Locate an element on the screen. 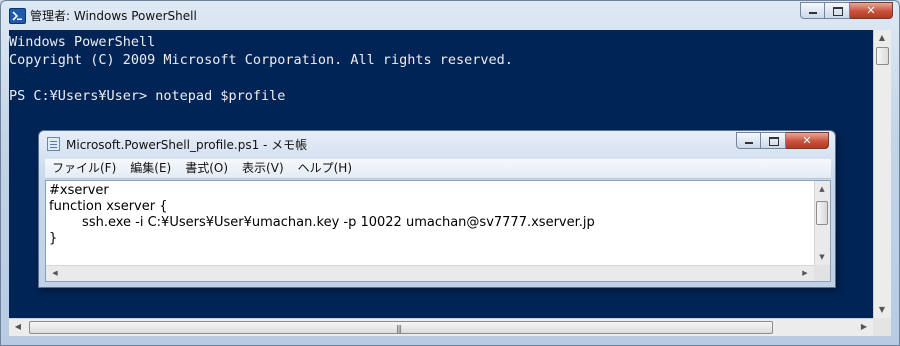 The width and height of the screenshot is (900, 346). close-button: ✕ is located at coordinates (871, 10).